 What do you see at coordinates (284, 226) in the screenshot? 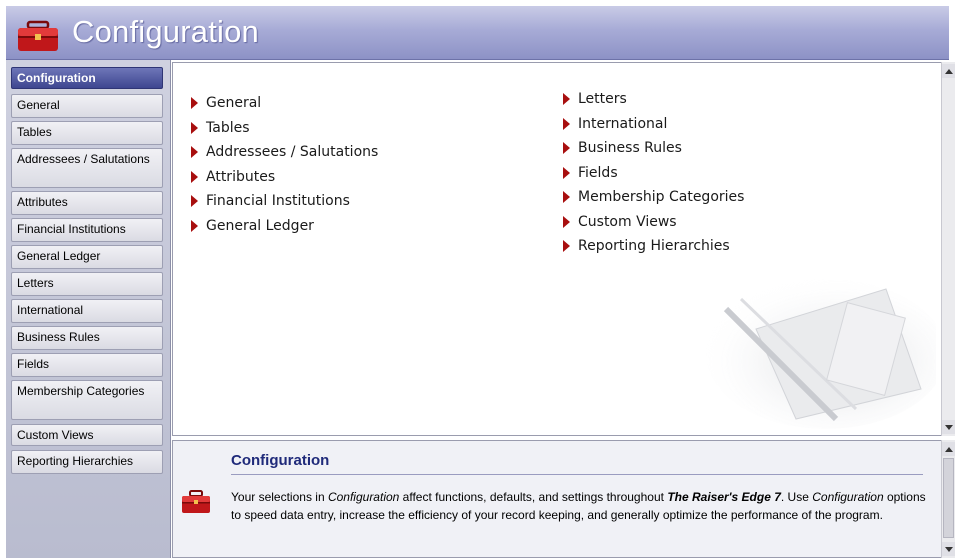
I see `link-general-ledger: General Ledger` at bounding box center [284, 226].